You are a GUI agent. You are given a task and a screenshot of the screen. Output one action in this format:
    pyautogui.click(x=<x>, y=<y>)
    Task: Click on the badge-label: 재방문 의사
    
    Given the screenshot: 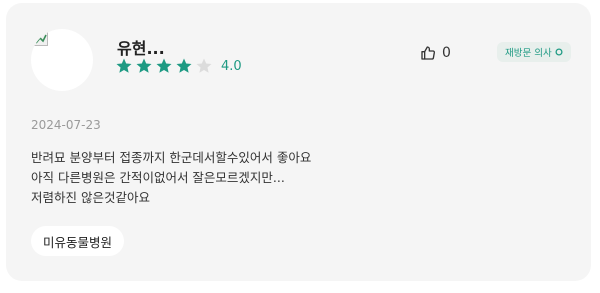 What is the action you would take?
    pyautogui.click(x=528, y=53)
    